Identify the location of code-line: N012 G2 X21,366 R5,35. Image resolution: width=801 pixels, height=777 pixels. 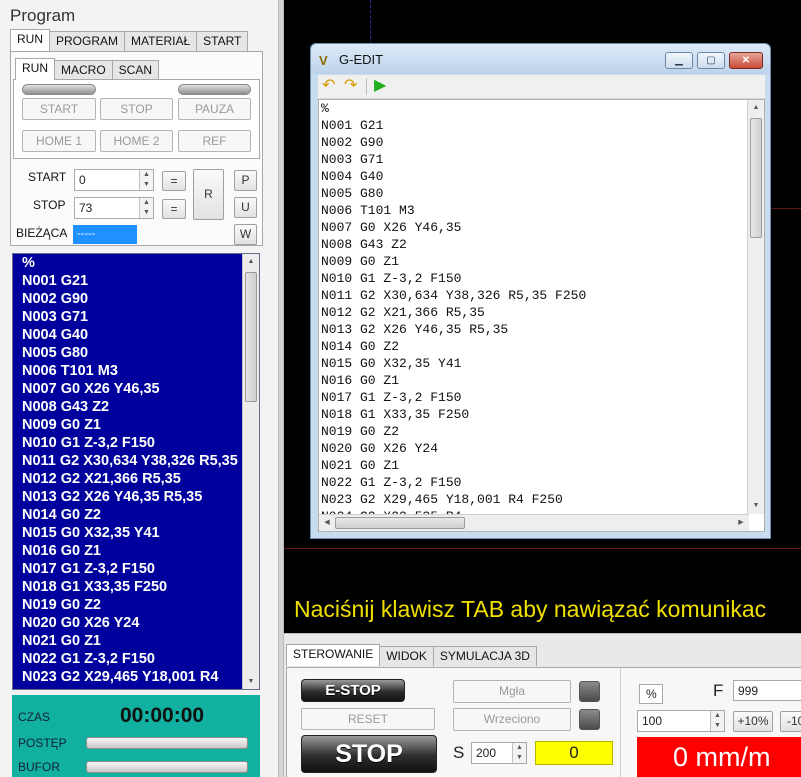
(136, 479).